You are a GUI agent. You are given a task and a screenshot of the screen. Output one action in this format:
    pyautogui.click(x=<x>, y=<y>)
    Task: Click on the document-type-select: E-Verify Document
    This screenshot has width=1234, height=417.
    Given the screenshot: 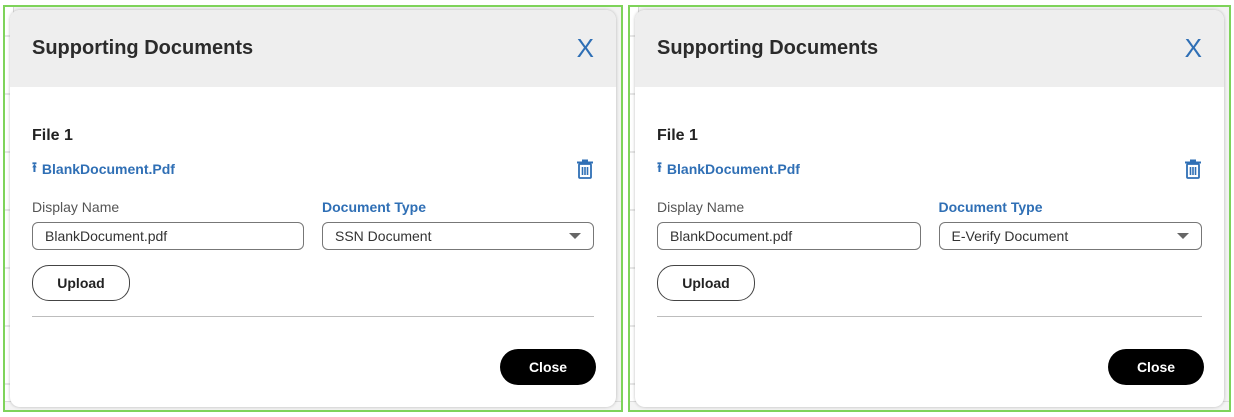 What is the action you would take?
    pyautogui.click(x=1070, y=236)
    